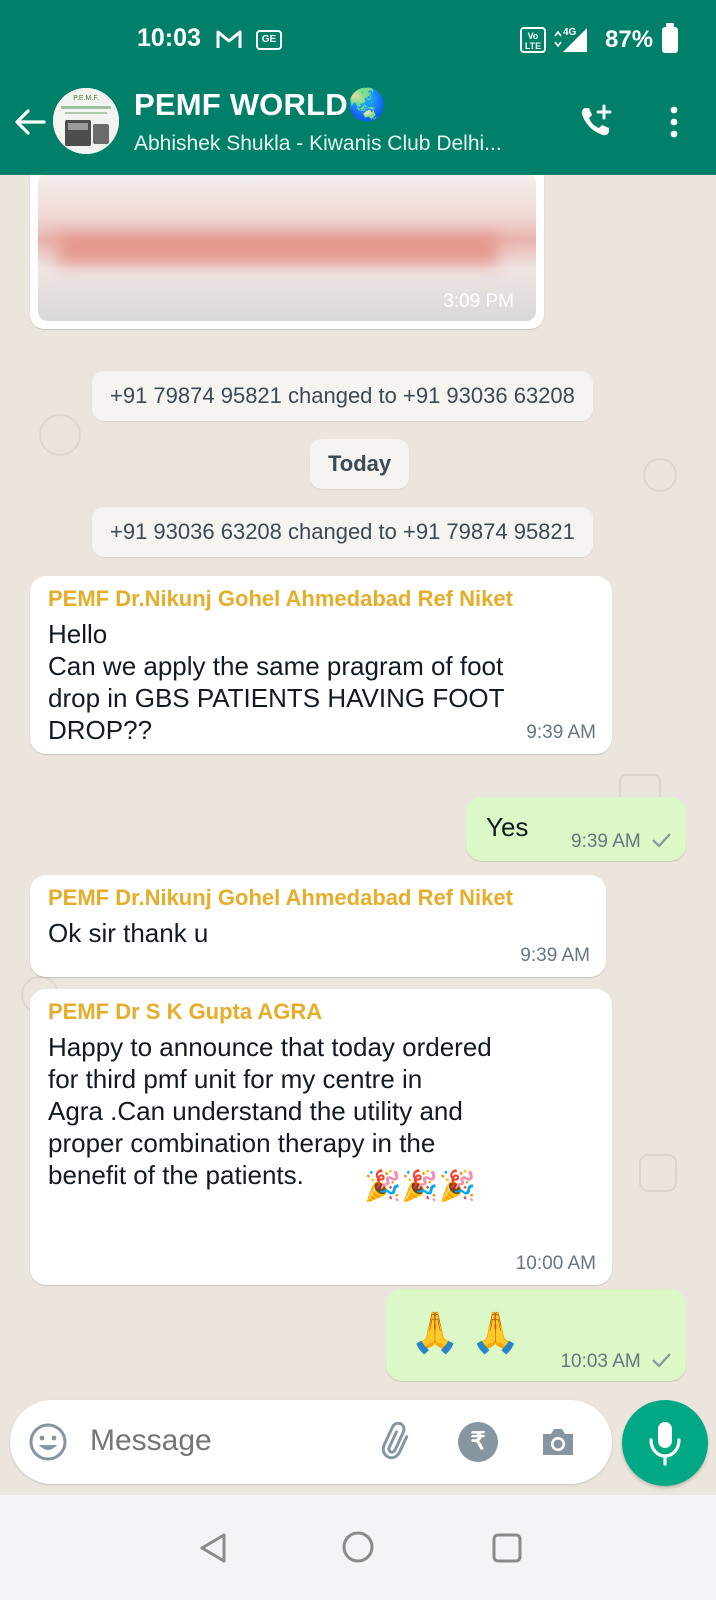 The height and width of the screenshot is (1600, 716). I want to click on microphone-icon, so click(665, 1444).